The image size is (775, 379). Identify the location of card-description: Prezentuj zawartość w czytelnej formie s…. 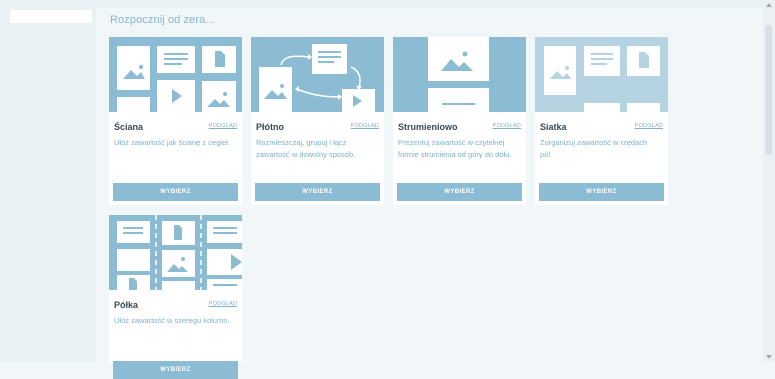
(455, 148).